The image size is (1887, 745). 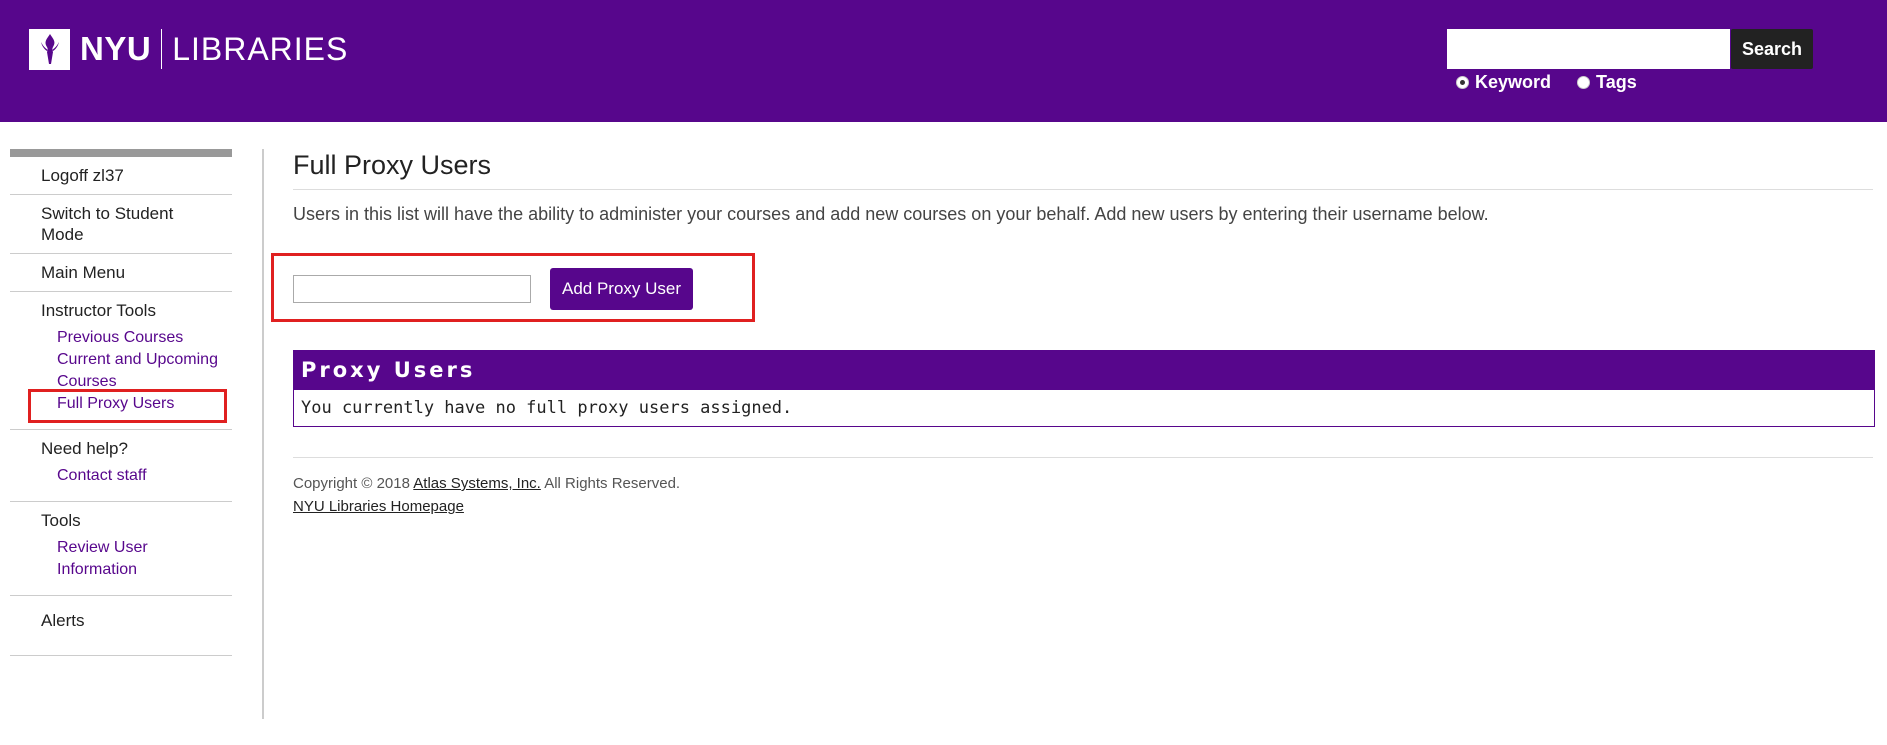 I want to click on proxy-users-header: Proxy Users, so click(x=1084, y=370).